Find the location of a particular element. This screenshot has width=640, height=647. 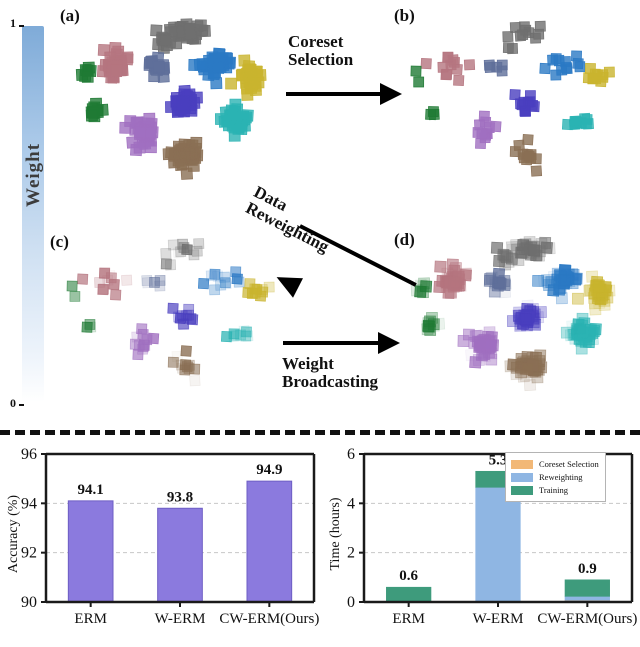

colorbar-min-label: 0 is located at coordinates (13, 403).